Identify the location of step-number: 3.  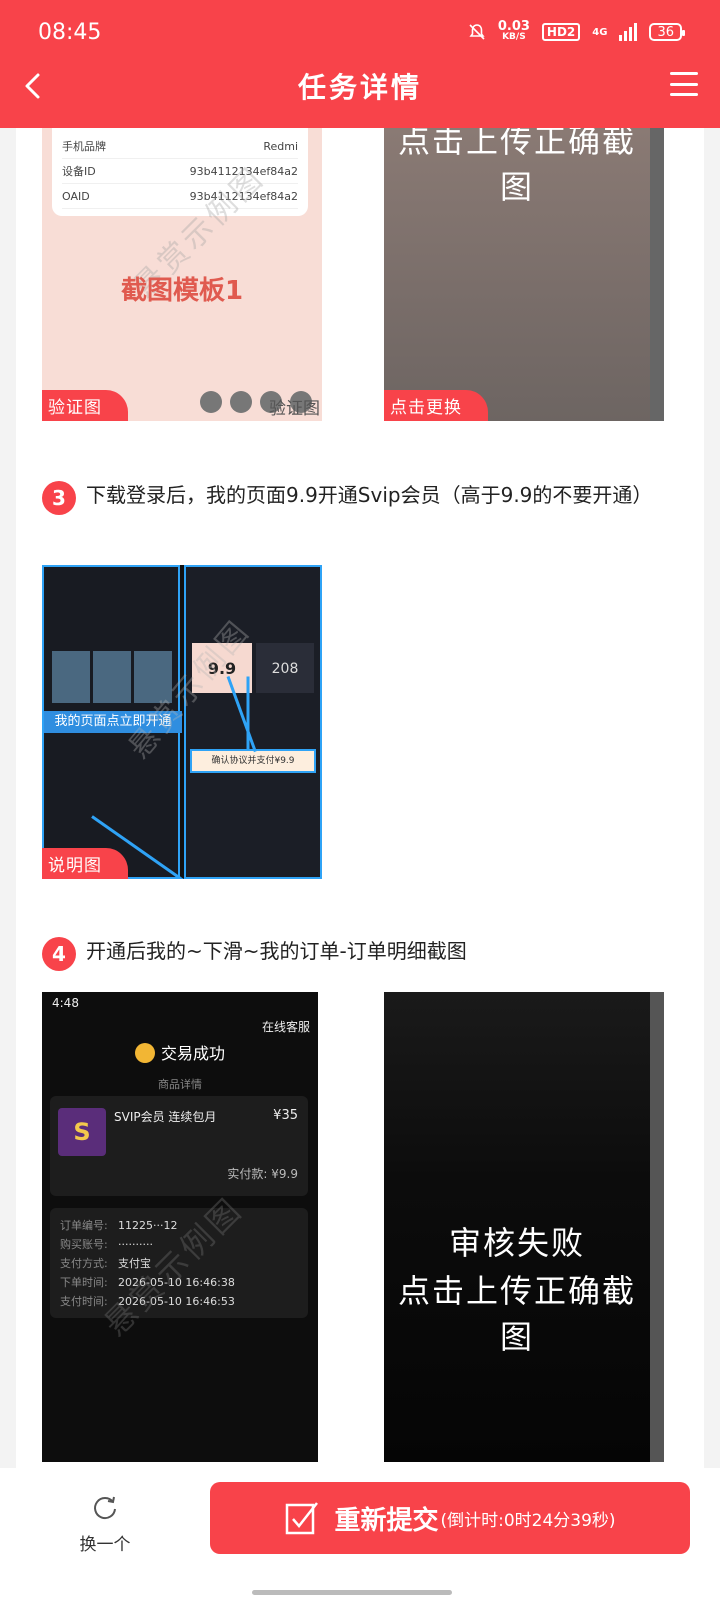
(59, 498).